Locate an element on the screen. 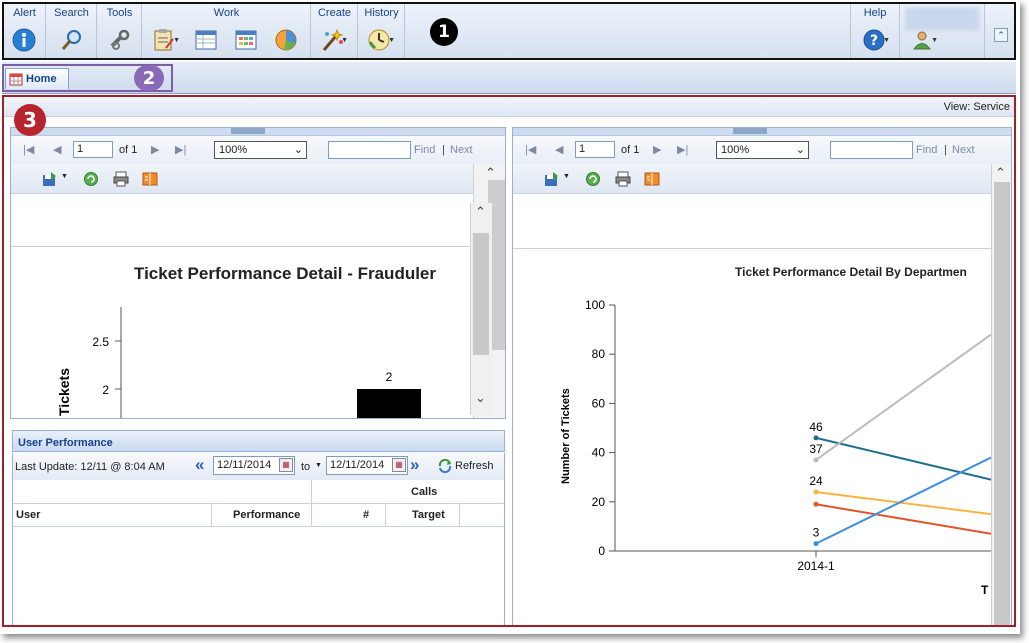 Image resolution: width=1029 pixels, height=643 pixels. bar-data-label: 2 is located at coordinates (389, 377).